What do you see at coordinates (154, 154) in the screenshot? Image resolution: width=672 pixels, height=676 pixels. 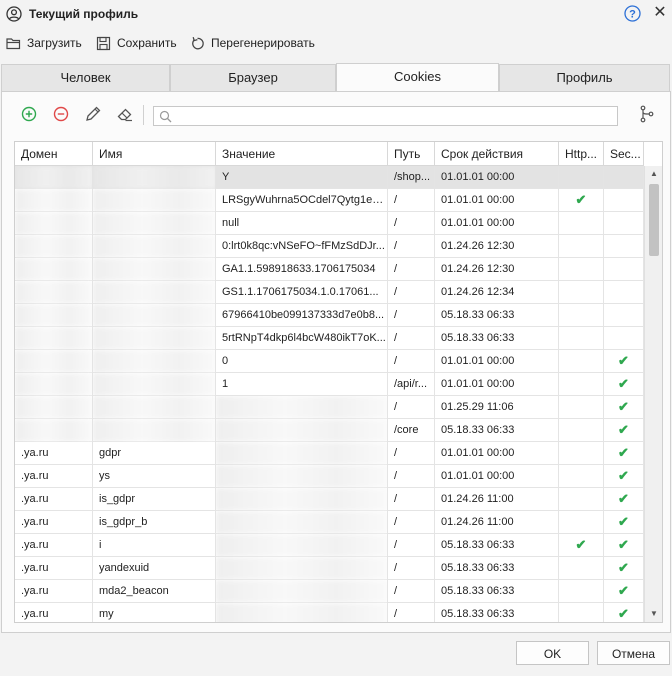 I see `column-header-name: Имя` at bounding box center [154, 154].